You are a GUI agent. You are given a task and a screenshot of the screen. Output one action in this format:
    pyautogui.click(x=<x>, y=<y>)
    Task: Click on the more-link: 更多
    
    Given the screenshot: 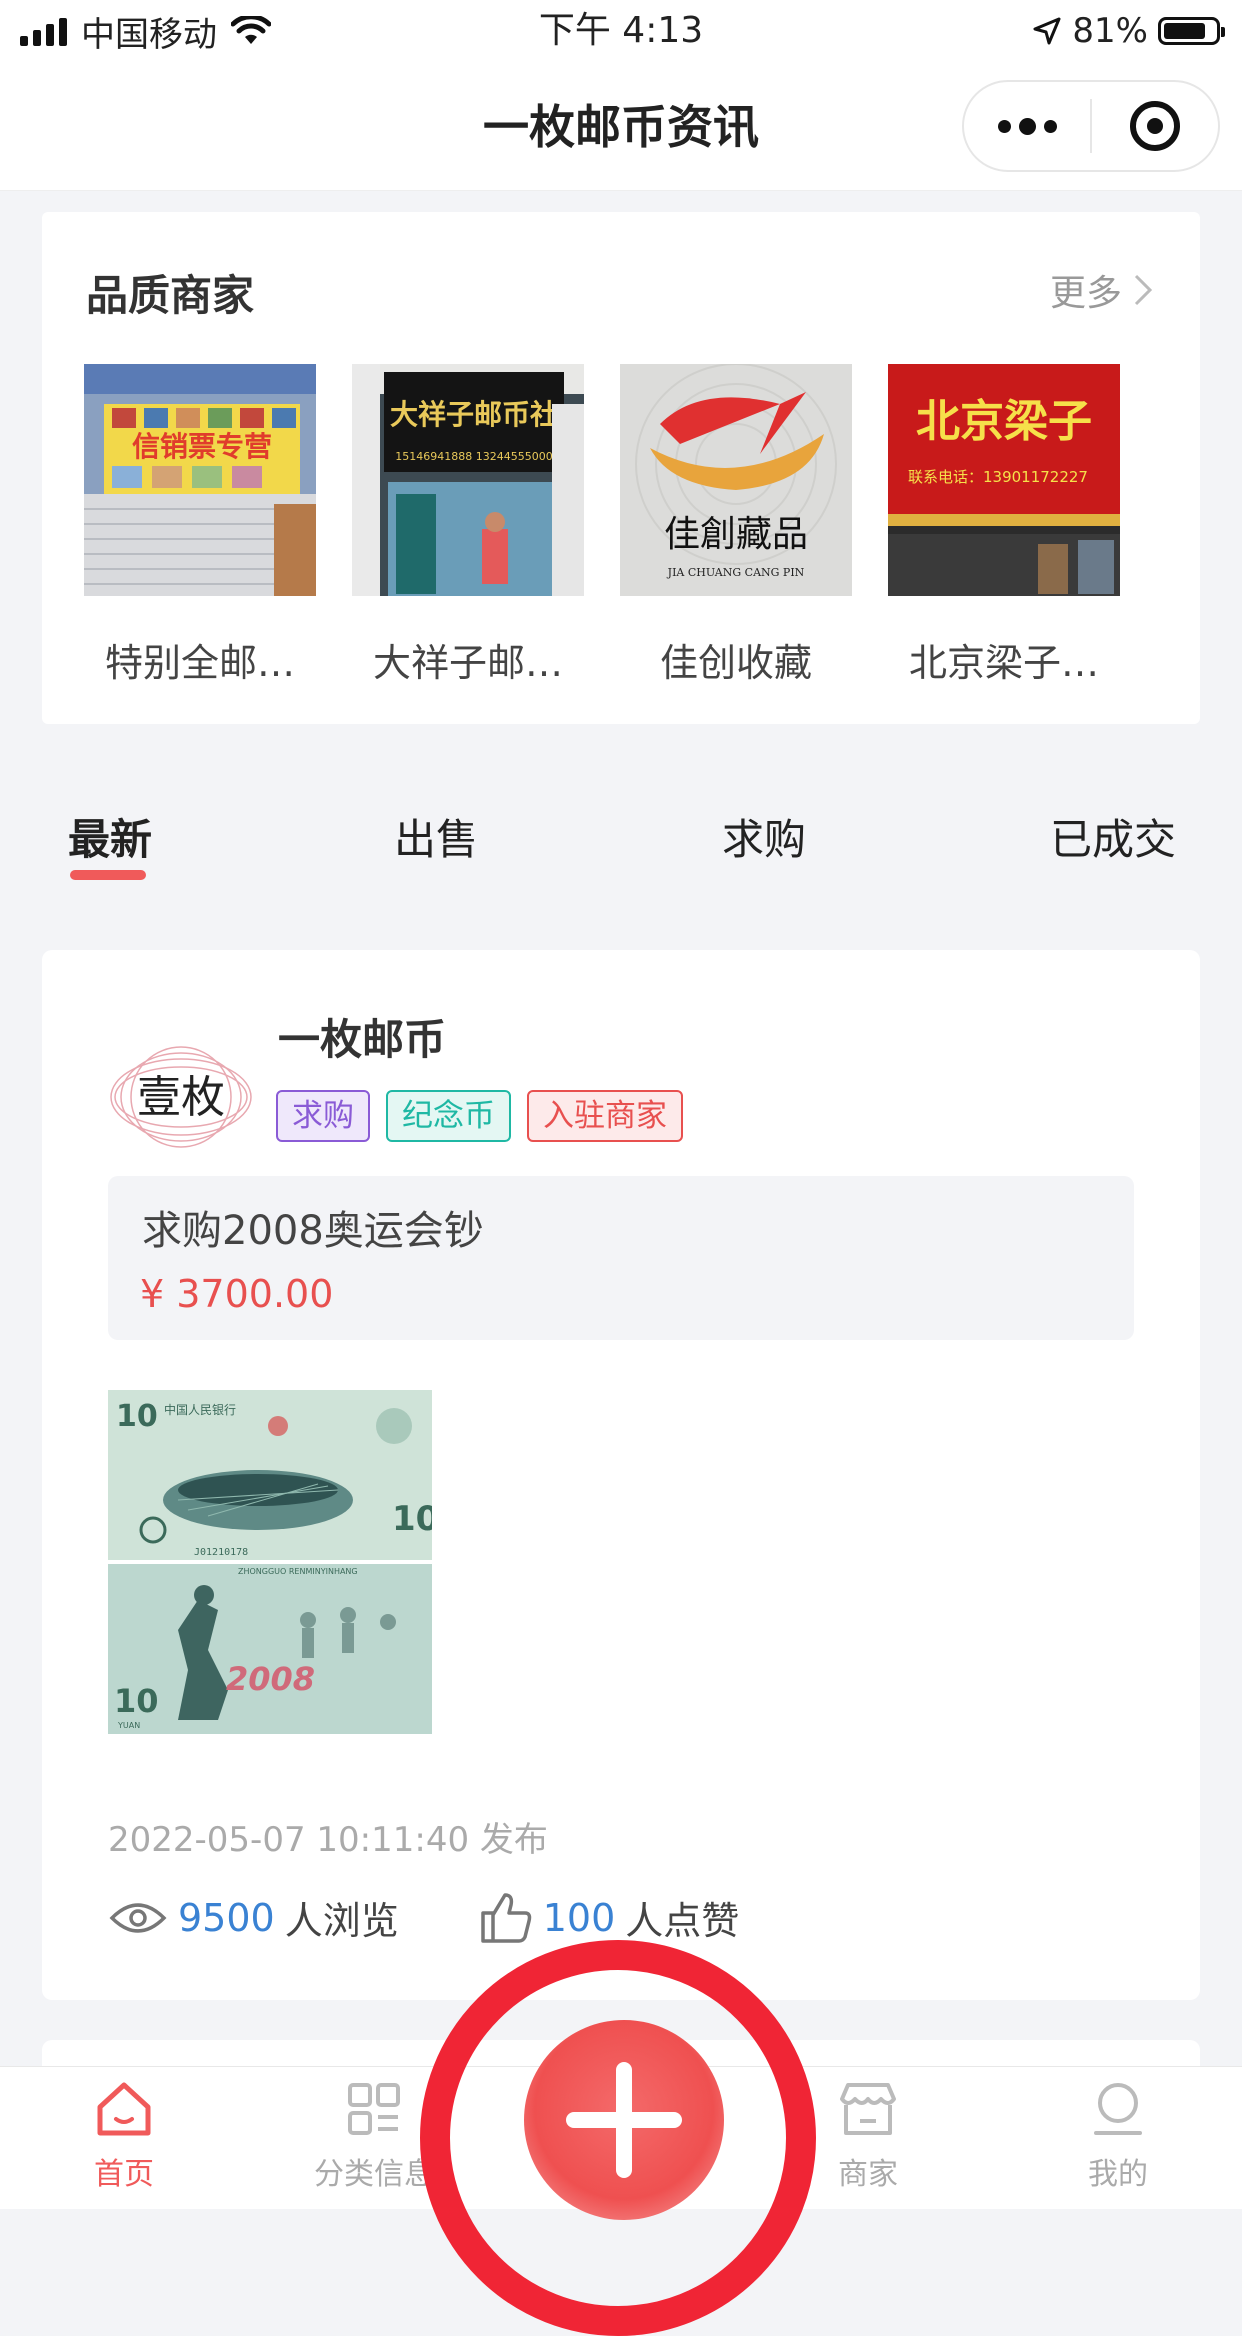 What is the action you would take?
    pyautogui.click(x=1102, y=290)
    